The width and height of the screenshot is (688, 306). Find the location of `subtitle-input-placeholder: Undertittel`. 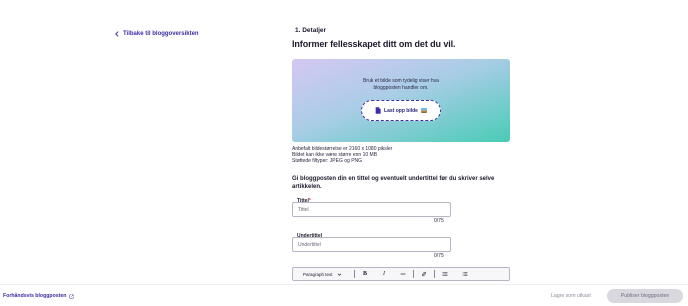

subtitle-input-placeholder: Undertittel is located at coordinates (309, 244).